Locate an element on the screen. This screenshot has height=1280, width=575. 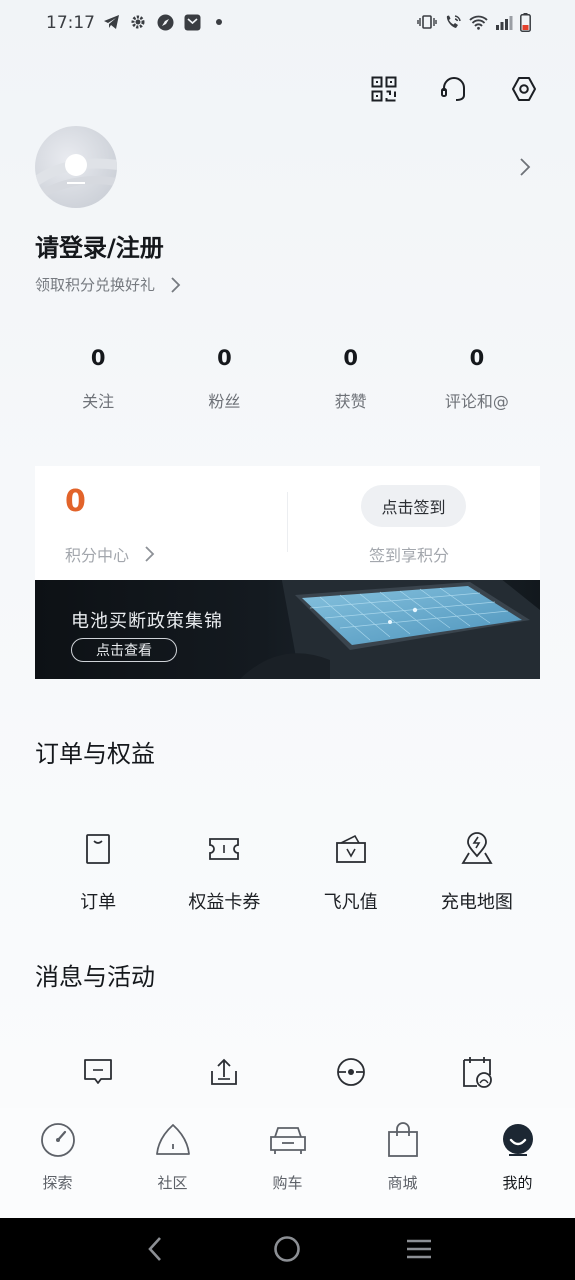
grid-item-messages is located at coordinates (98, 1072).